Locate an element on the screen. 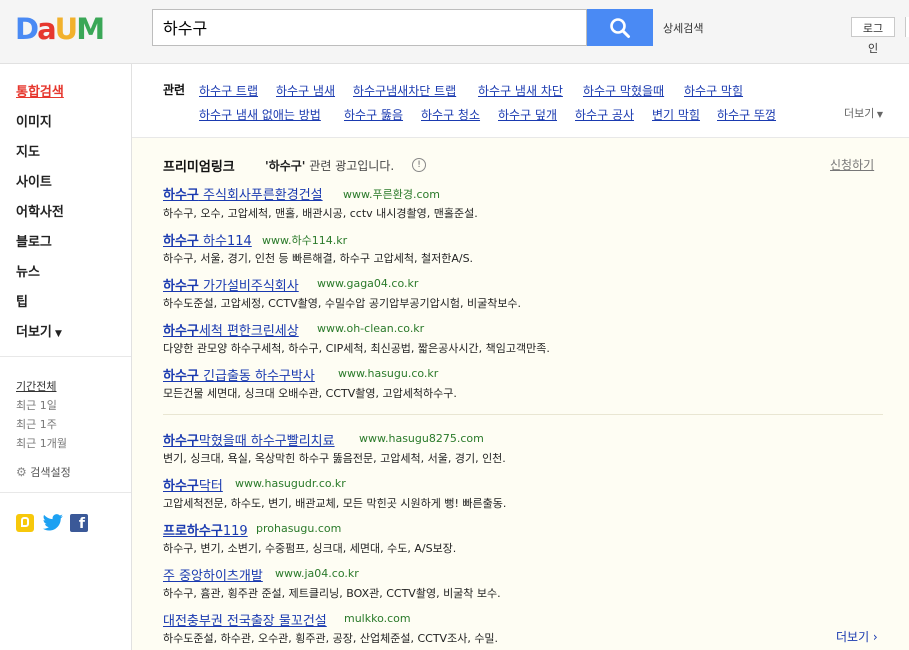 The image size is (909, 650). ad-title-1: 하수구 주식회사푸른환경건설 is located at coordinates (243, 193).